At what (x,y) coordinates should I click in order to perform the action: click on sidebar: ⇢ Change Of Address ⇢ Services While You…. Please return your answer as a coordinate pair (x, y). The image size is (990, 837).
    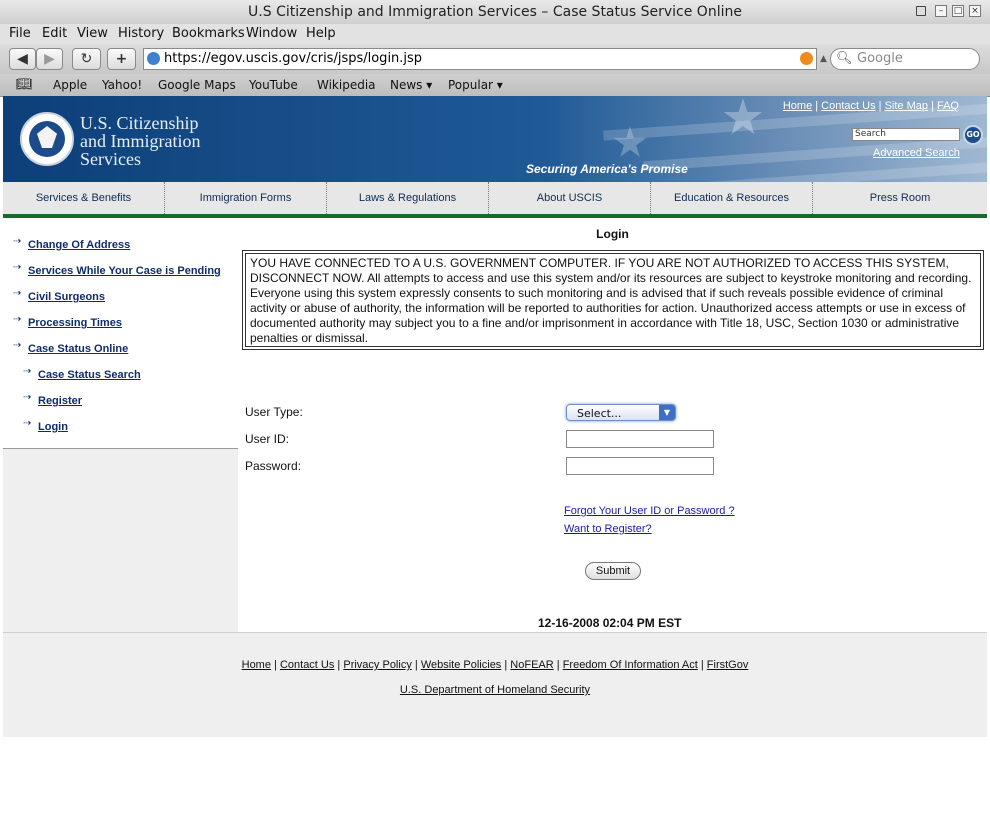
    Looking at the image, I should click on (120, 425).